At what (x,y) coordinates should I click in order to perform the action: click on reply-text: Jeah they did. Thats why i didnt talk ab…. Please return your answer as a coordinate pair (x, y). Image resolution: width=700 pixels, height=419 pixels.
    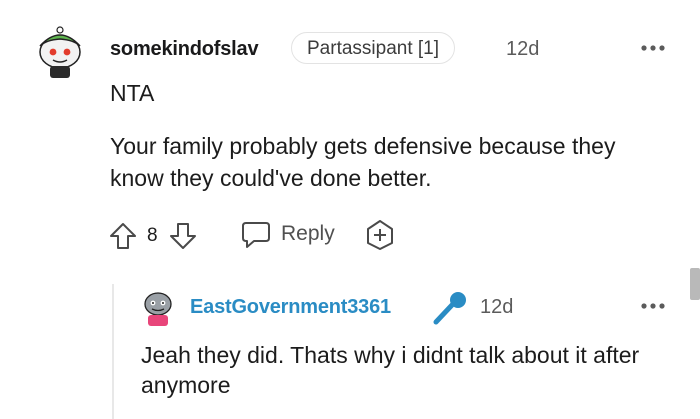
    Looking at the image, I should click on (390, 370).